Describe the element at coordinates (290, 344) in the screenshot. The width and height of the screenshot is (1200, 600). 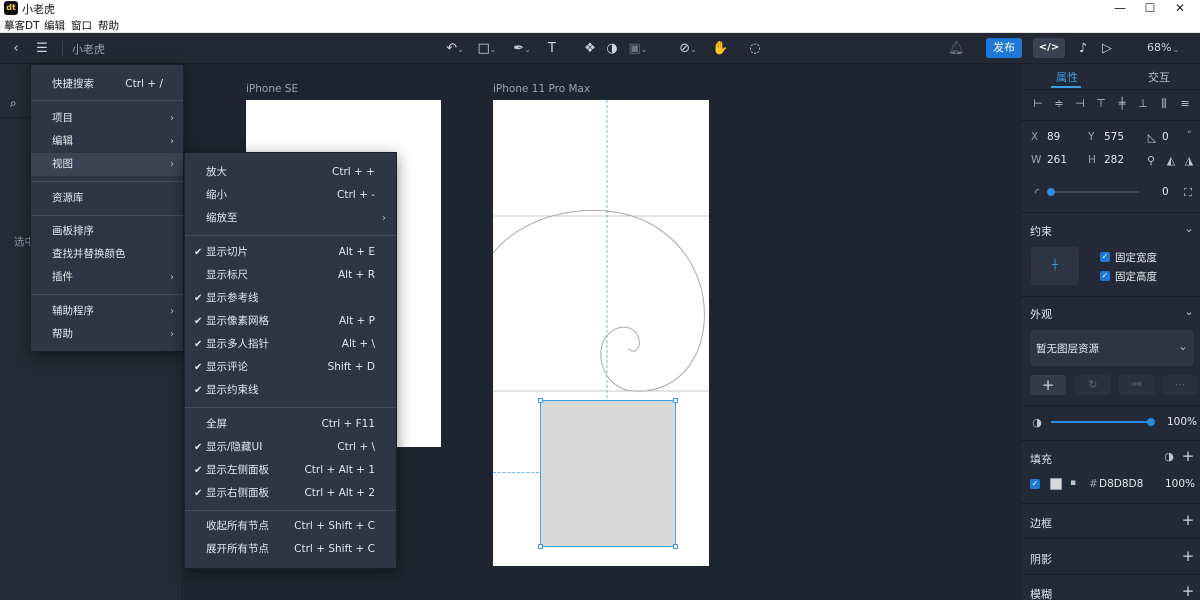
I see `menu-item-show-multiplayer-cursors: ✔ 显示多人指针 Alt + \` at that location.